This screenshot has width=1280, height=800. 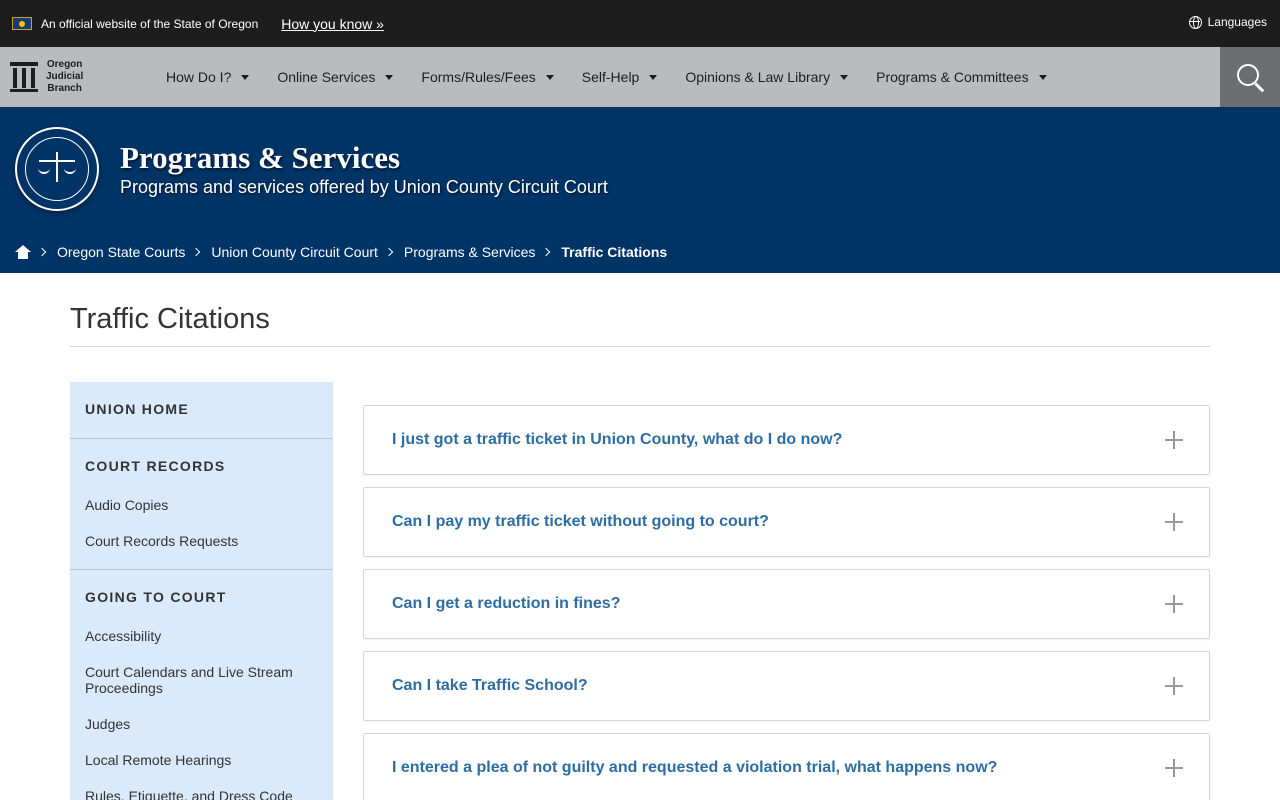 I want to click on sidebar-item-audio-copies: Audio Copies, so click(x=201, y=515).